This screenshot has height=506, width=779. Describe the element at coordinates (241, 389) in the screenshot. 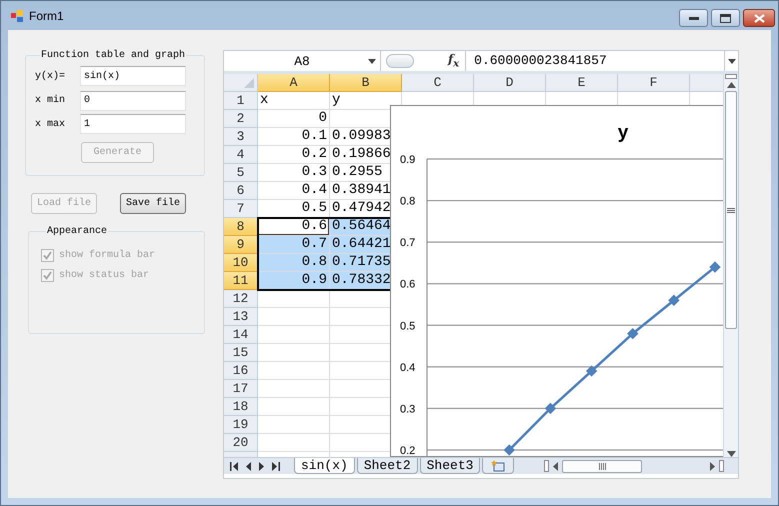

I see `row-header: 17` at that location.